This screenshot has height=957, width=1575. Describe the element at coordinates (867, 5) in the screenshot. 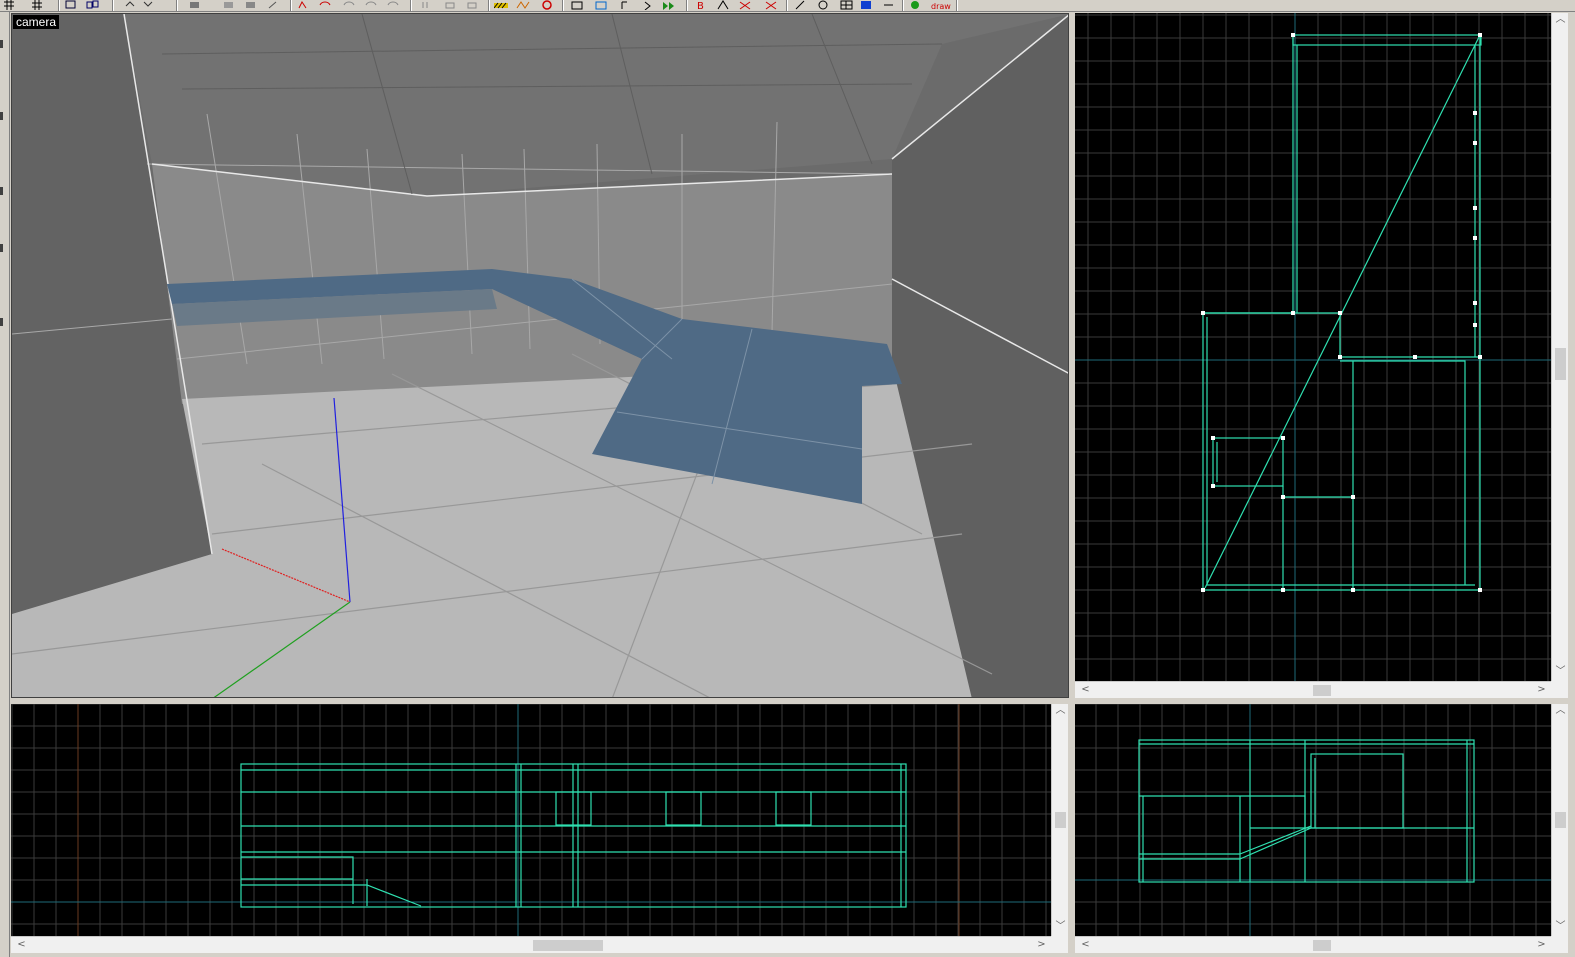

I see `blue-icon` at that location.